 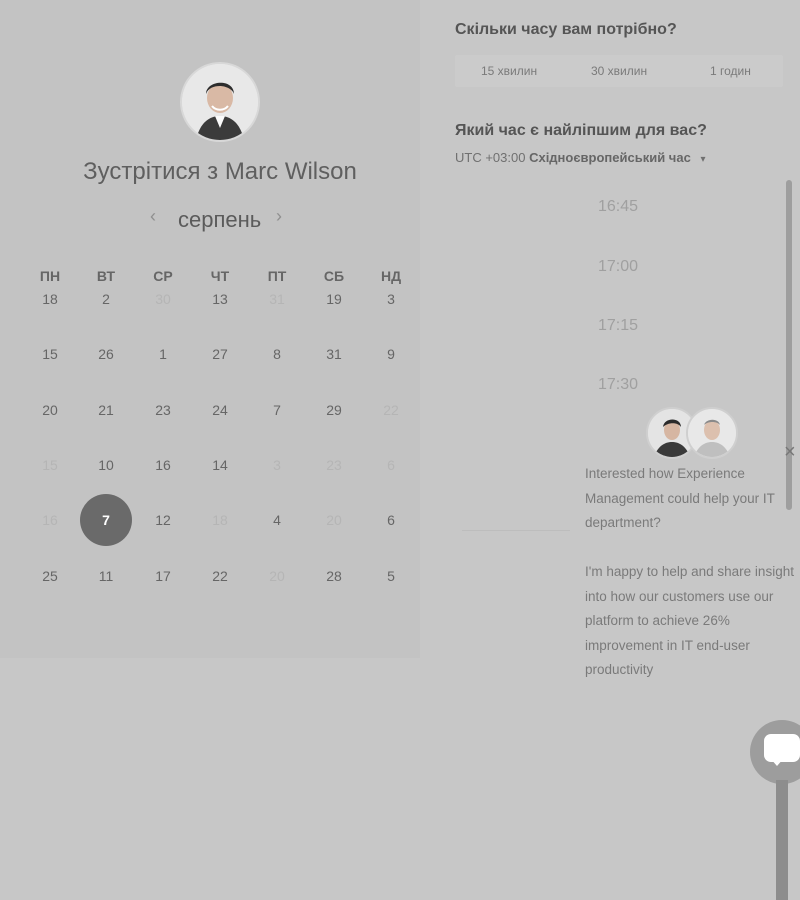 I want to click on chevron-left-icon: ‹, so click(x=153, y=216).